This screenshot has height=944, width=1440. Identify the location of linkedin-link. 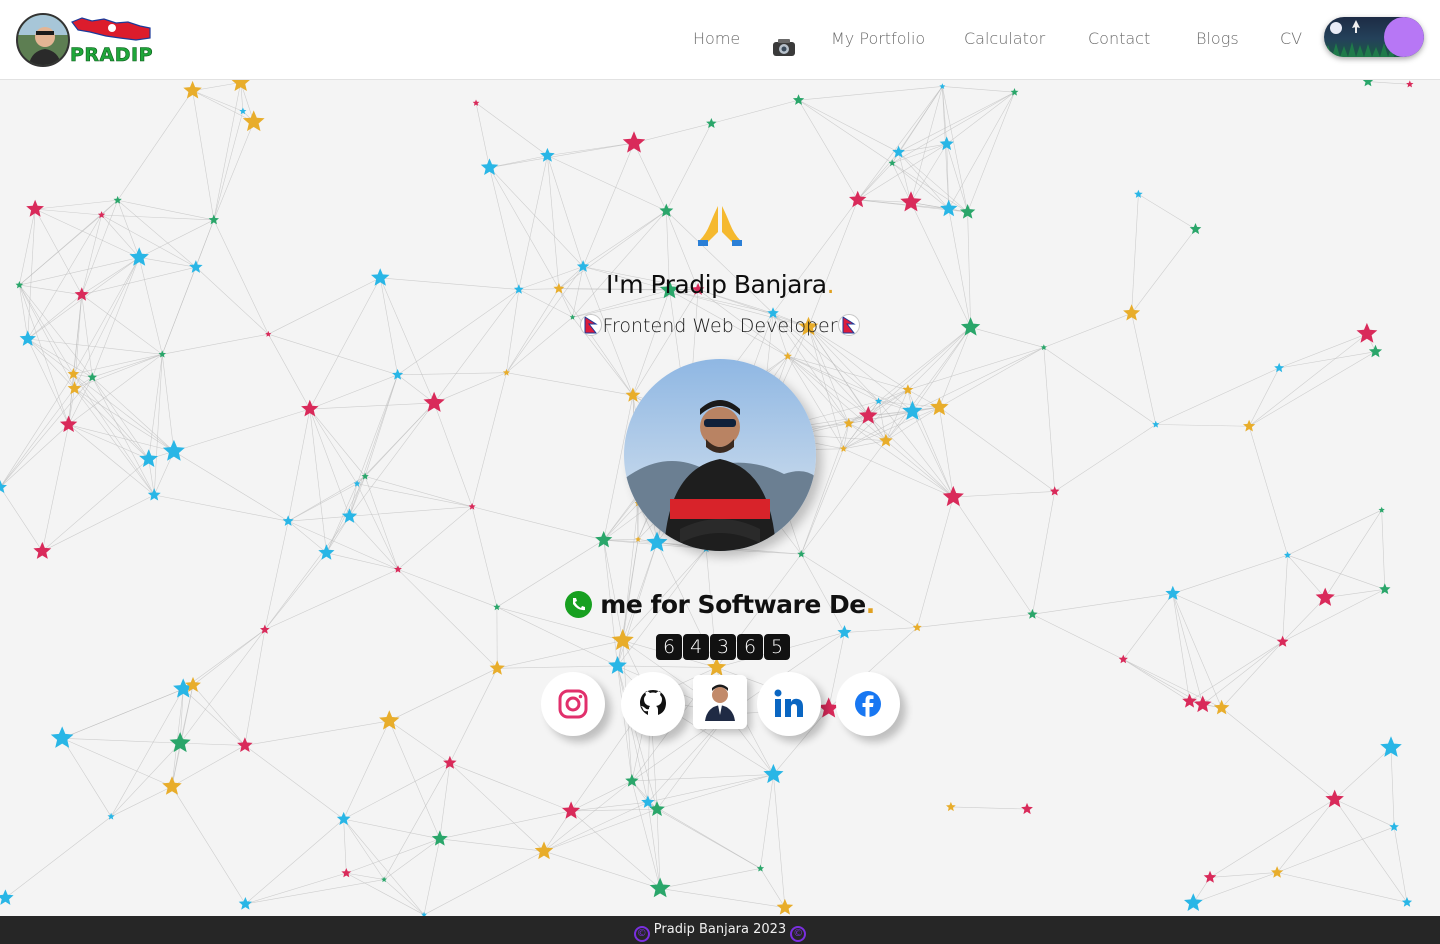
(789, 704).